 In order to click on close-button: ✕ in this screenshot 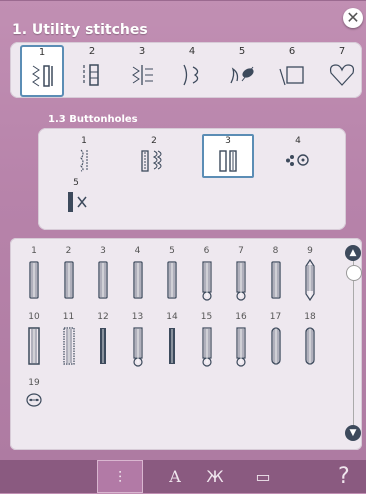, I will do `click(353, 18)`.